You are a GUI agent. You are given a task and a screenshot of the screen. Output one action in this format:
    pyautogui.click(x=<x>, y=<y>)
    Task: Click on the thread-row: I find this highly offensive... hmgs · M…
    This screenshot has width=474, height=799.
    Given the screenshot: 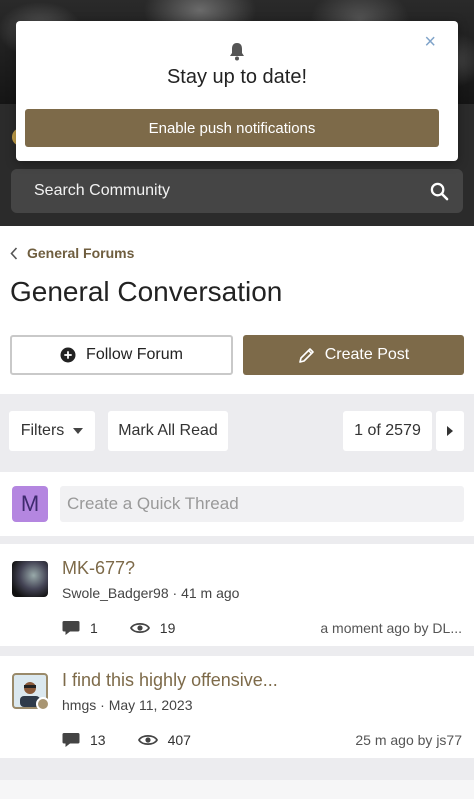 What is the action you would take?
    pyautogui.click(x=237, y=707)
    